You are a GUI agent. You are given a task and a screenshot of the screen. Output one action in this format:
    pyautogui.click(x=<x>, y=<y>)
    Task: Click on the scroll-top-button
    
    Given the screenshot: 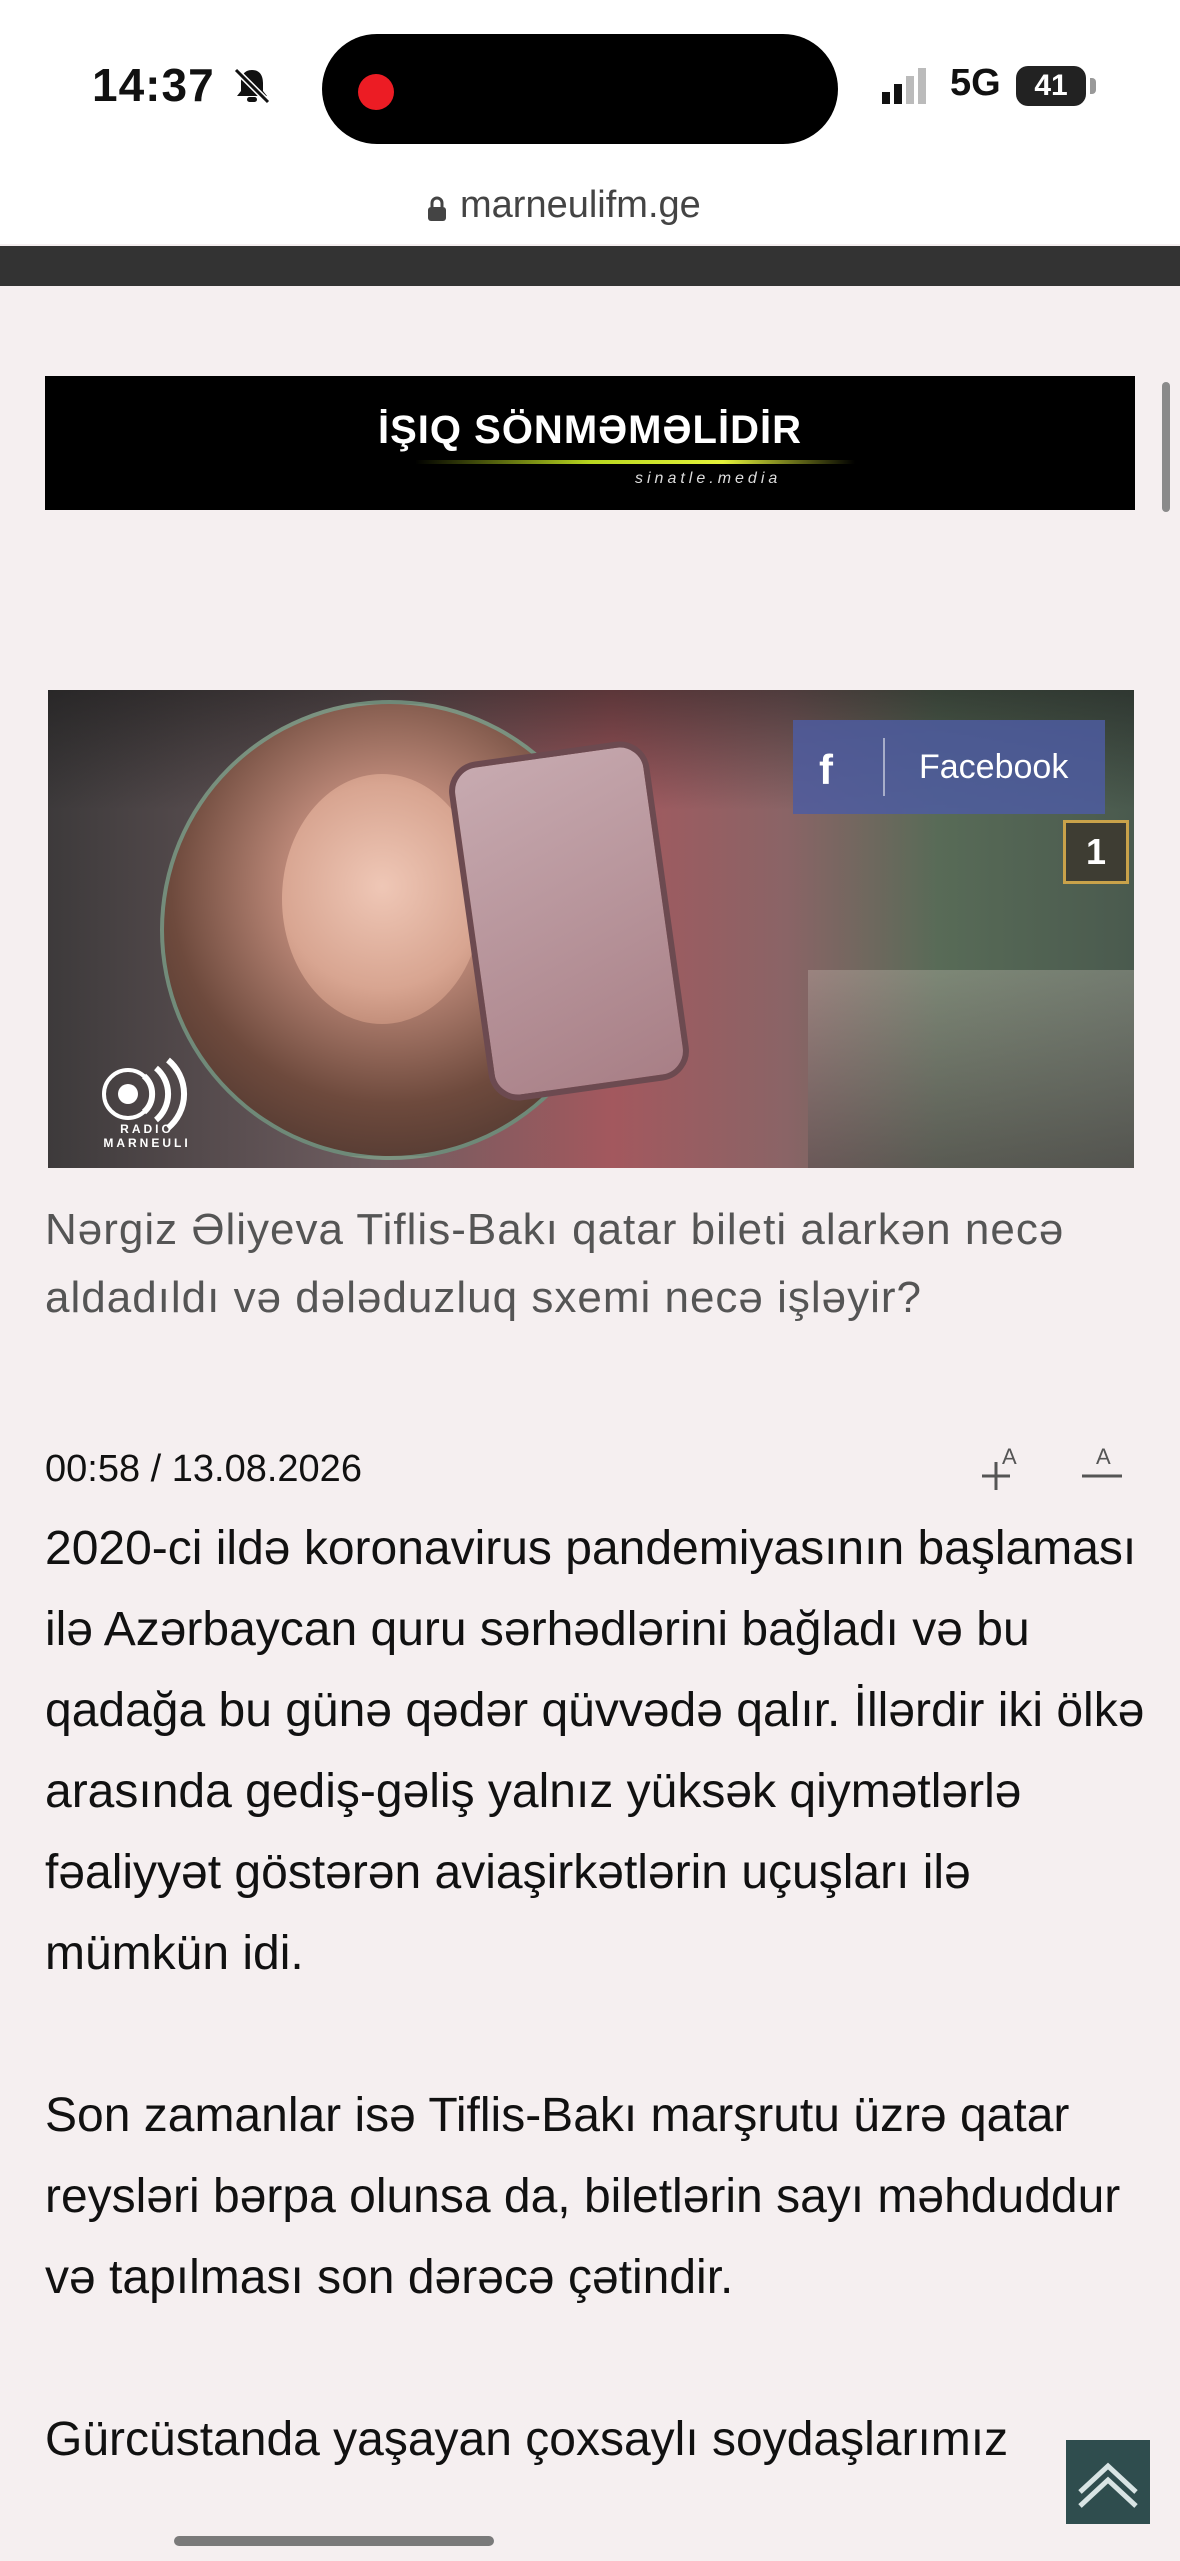 What is the action you would take?
    pyautogui.click(x=1108, y=2482)
    